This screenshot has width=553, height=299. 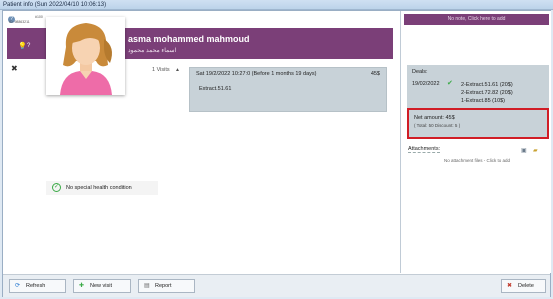 I want to click on file-number: #100, so click(x=39, y=17).